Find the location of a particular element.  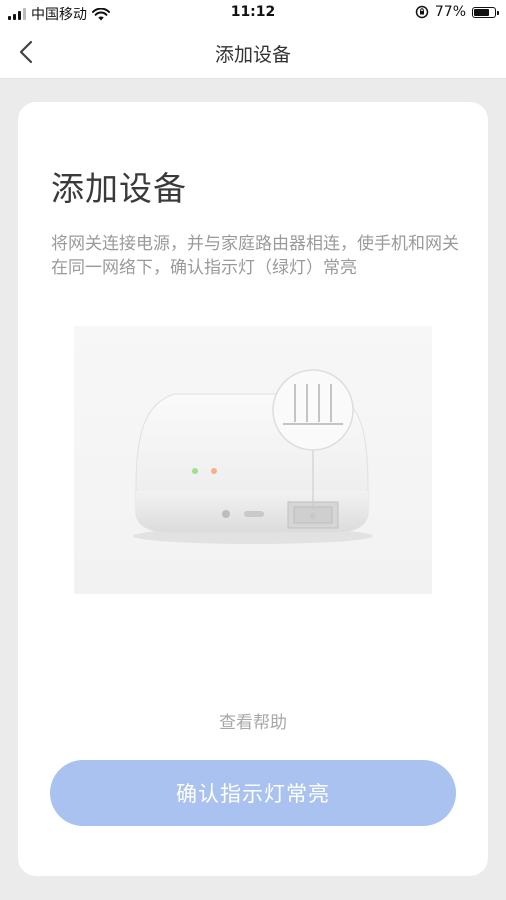

nav-title: 添加设备 is located at coordinates (252, 55).